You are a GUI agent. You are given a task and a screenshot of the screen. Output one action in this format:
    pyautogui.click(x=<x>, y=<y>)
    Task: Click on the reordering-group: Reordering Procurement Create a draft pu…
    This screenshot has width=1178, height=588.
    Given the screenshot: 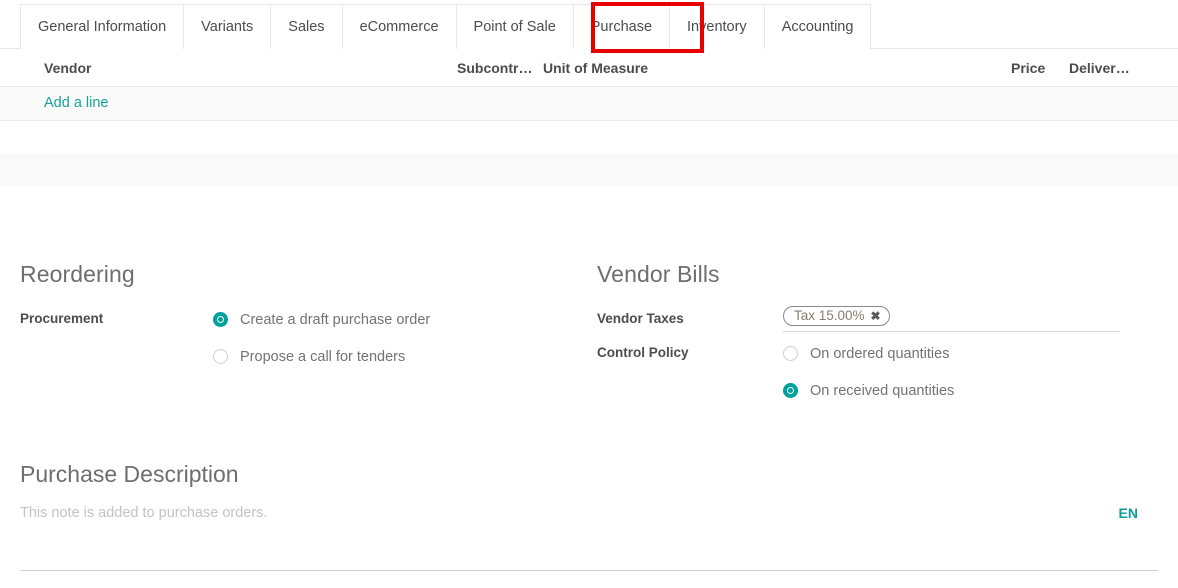 What is the action you would take?
    pyautogui.click(x=300, y=317)
    